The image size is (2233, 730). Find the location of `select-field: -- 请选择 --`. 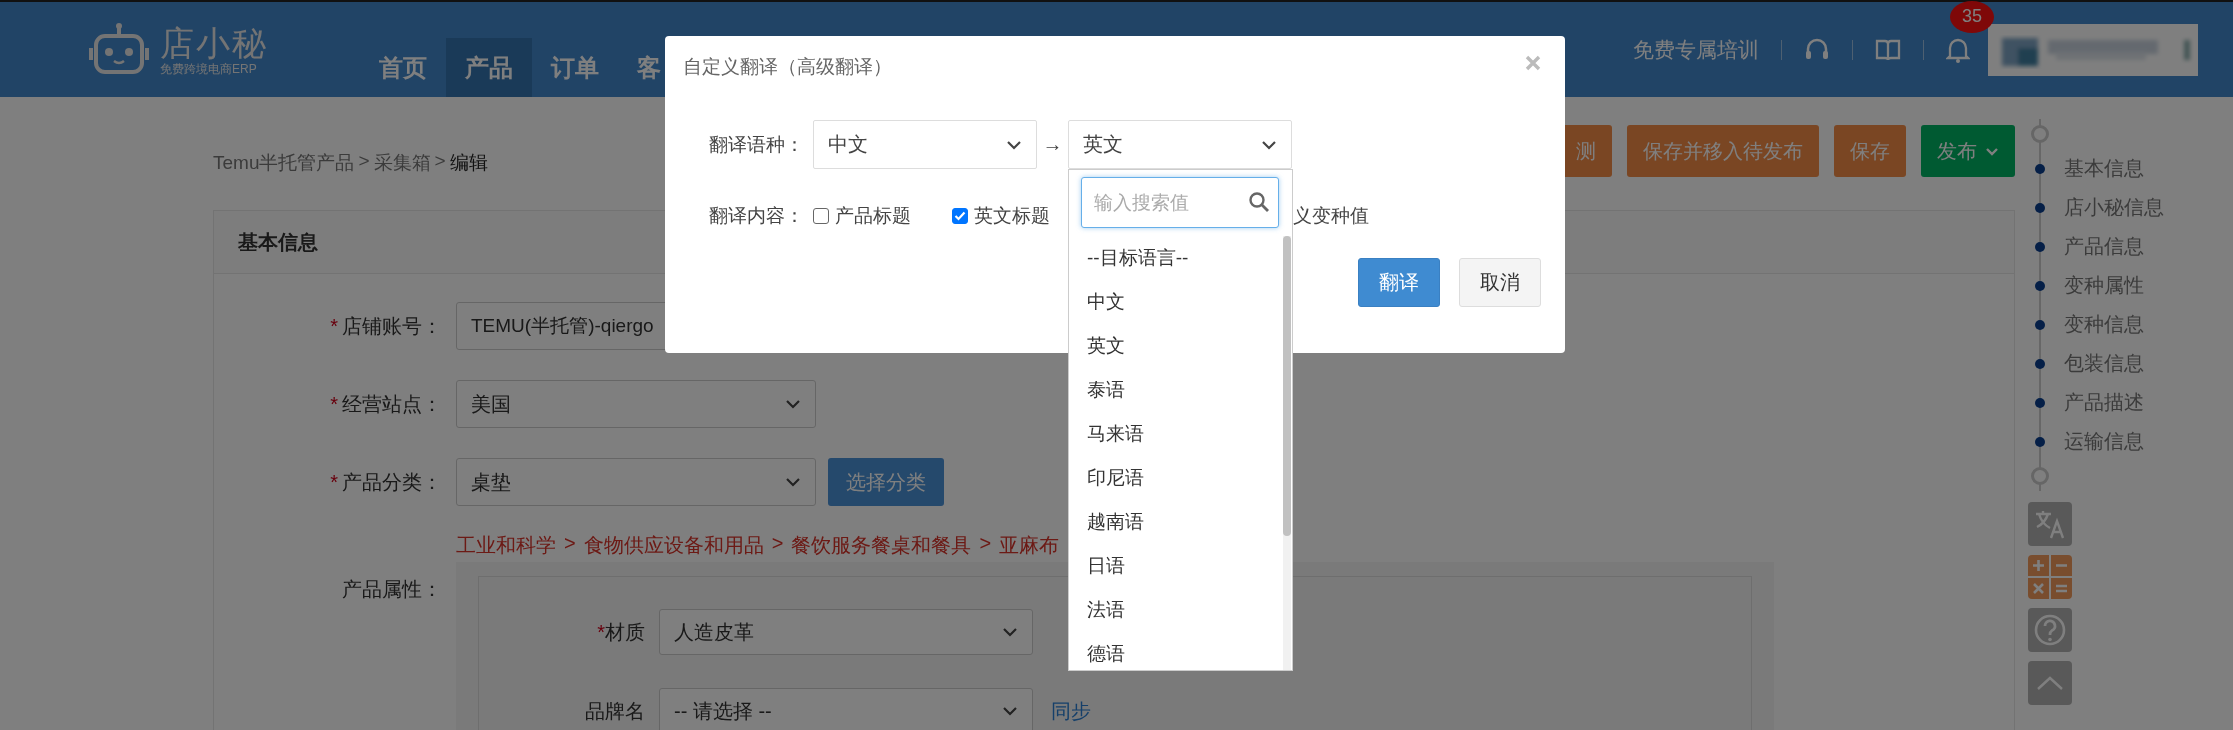

select-field: -- 请选择 -- is located at coordinates (846, 709).